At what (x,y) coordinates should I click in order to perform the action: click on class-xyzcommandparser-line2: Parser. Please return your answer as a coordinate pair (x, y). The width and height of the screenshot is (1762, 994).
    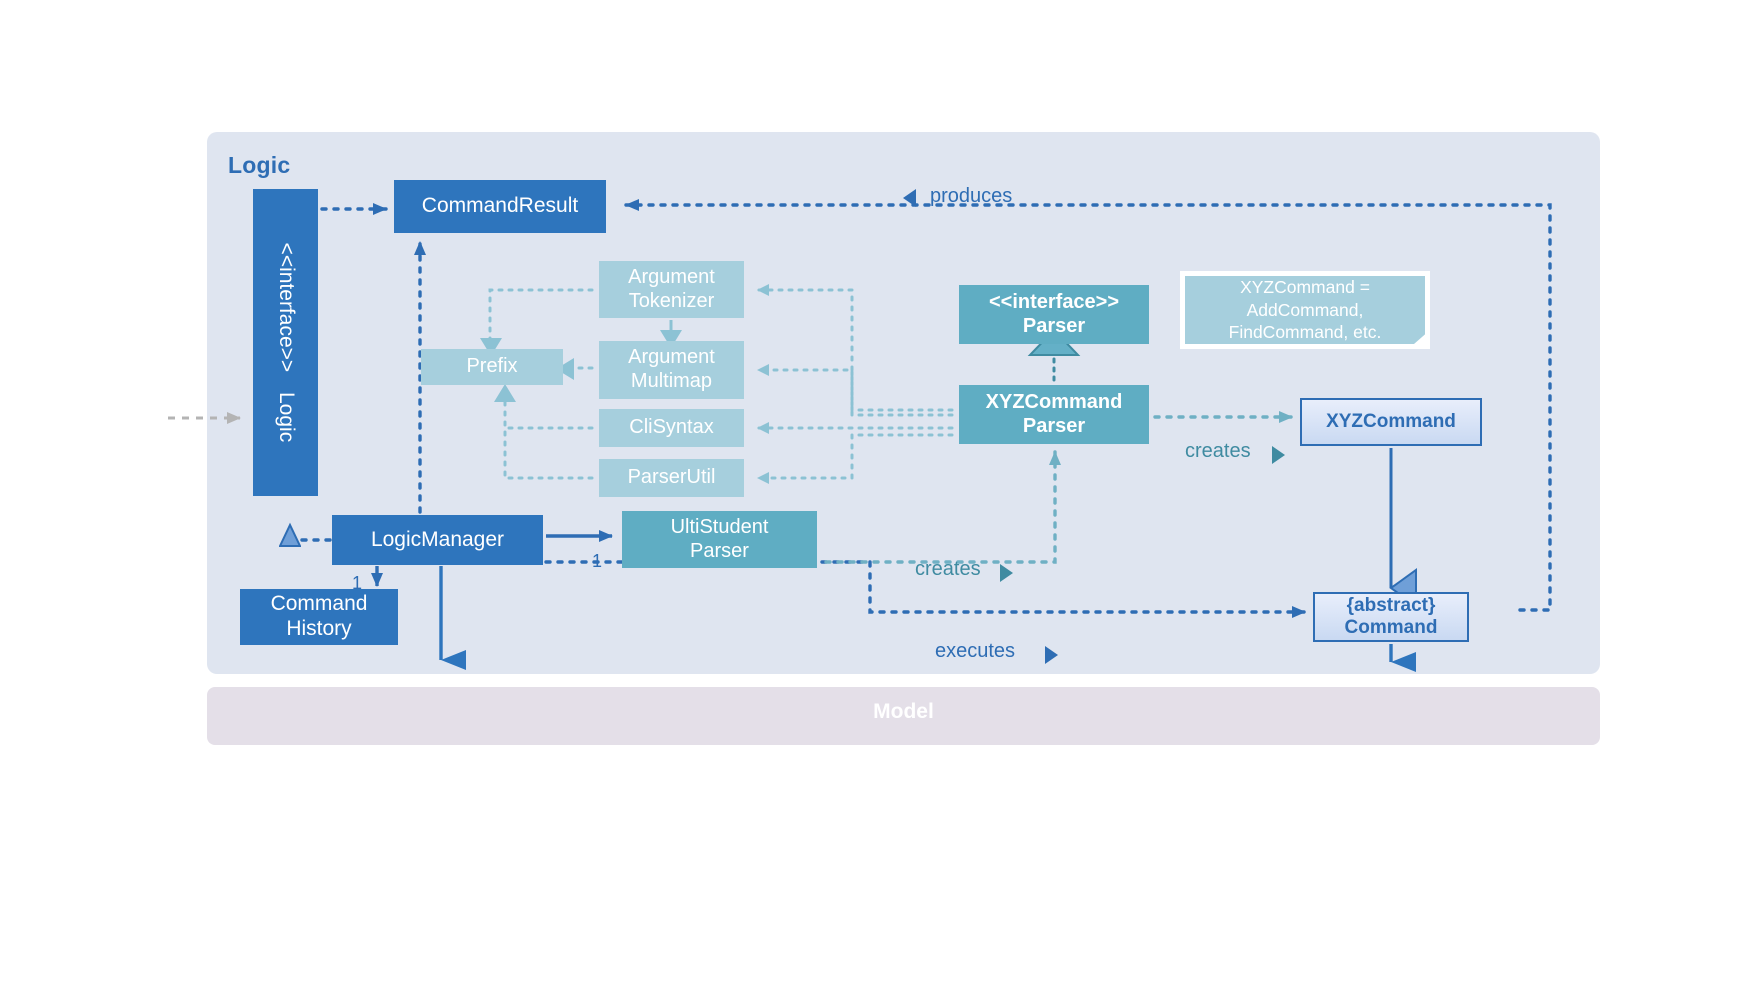
    Looking at the image, I should click on (1054, 425).